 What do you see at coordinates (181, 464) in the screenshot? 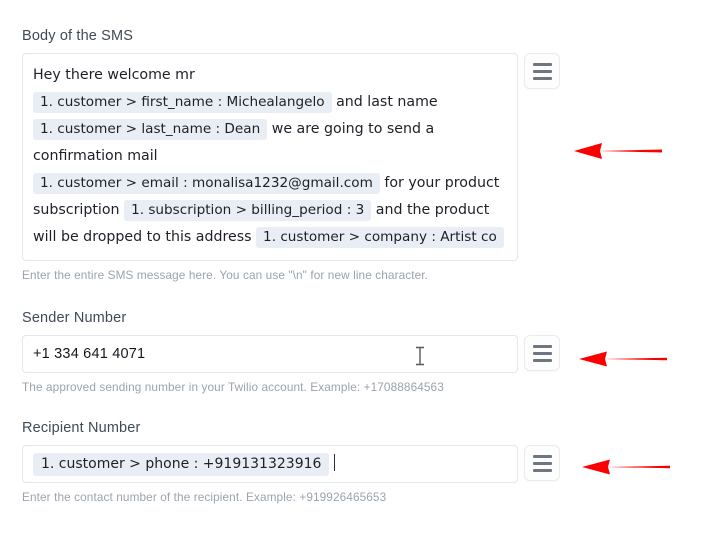
I see `merge-token-phone: 1. customer > phone : +919131323916` at bounding box center [181, 464].